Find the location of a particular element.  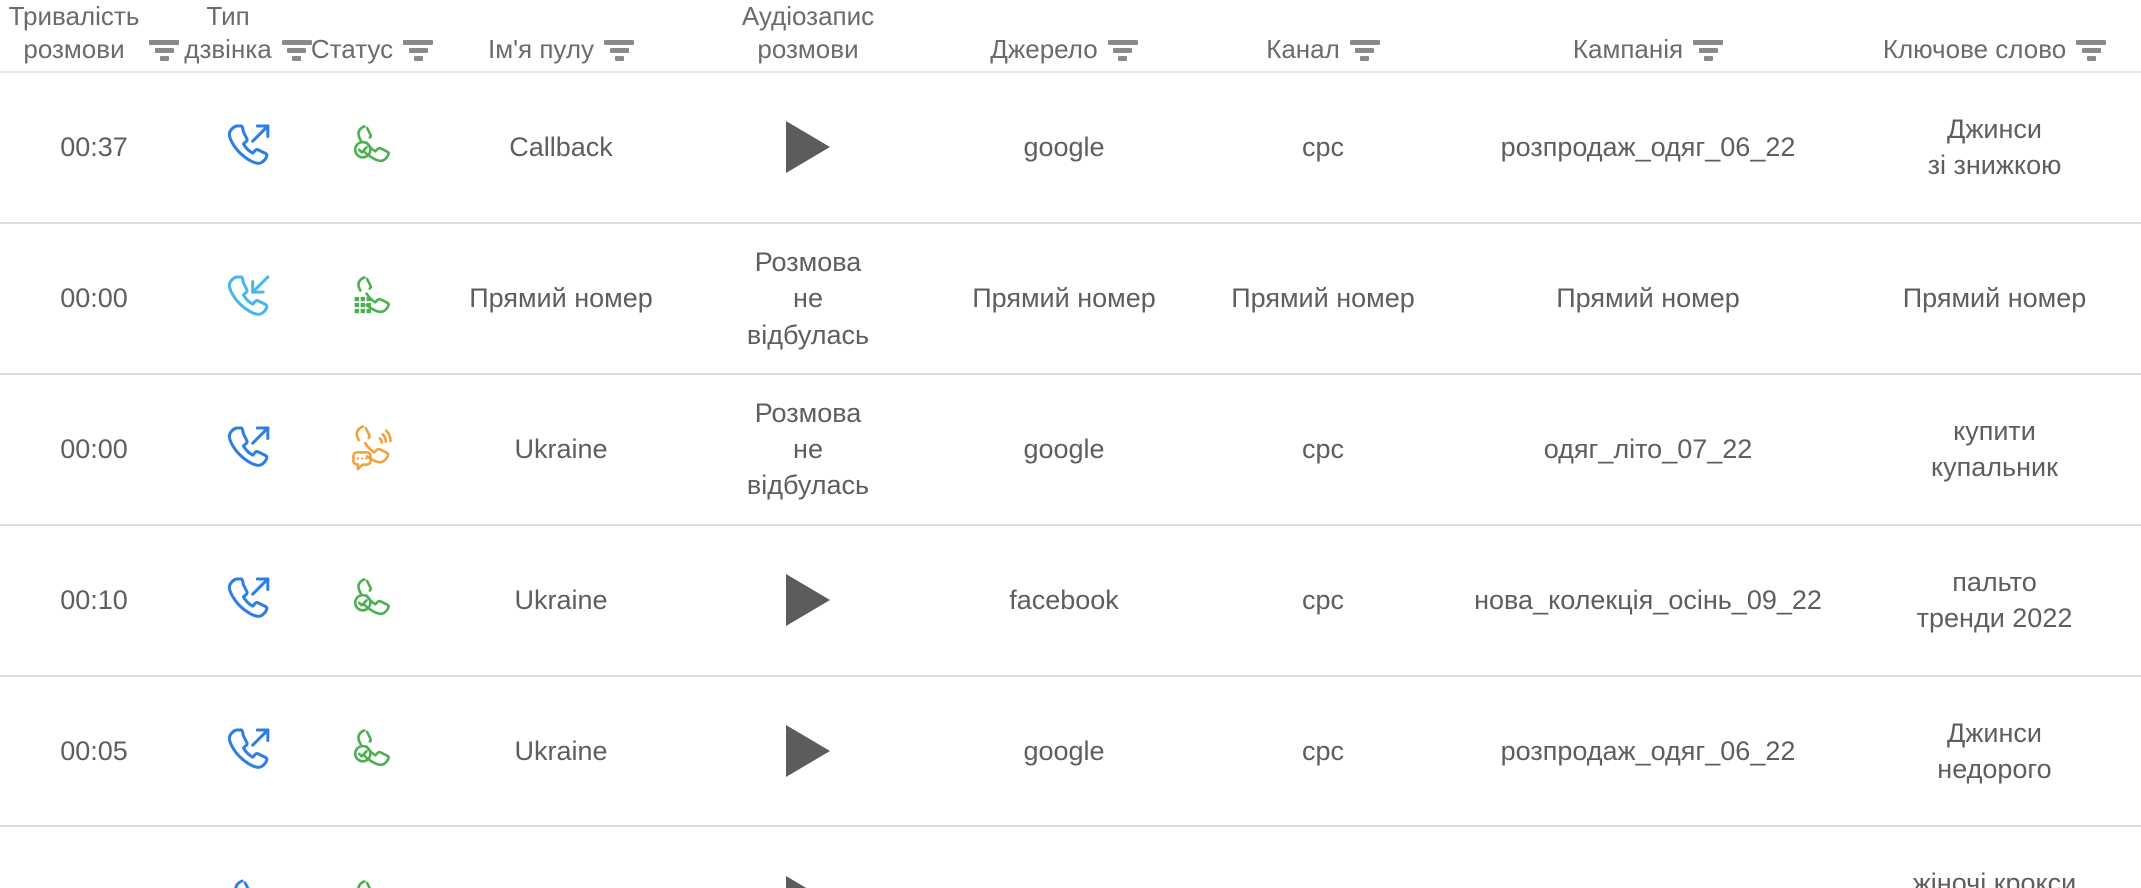

column-header-pool-name: Ім'я пулу is located at coordinates (561, 49).